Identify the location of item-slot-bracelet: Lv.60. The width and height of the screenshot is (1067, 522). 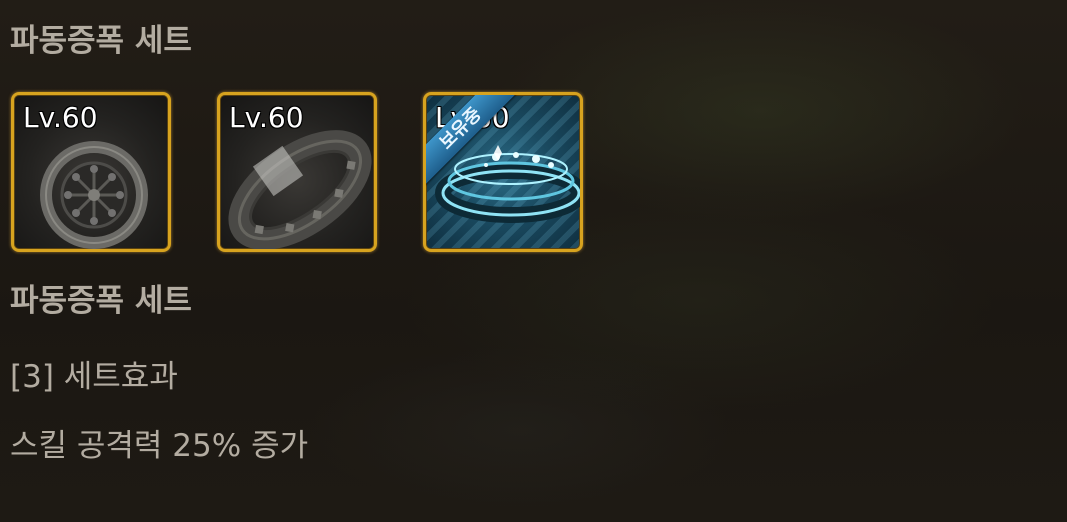
(297, 172).